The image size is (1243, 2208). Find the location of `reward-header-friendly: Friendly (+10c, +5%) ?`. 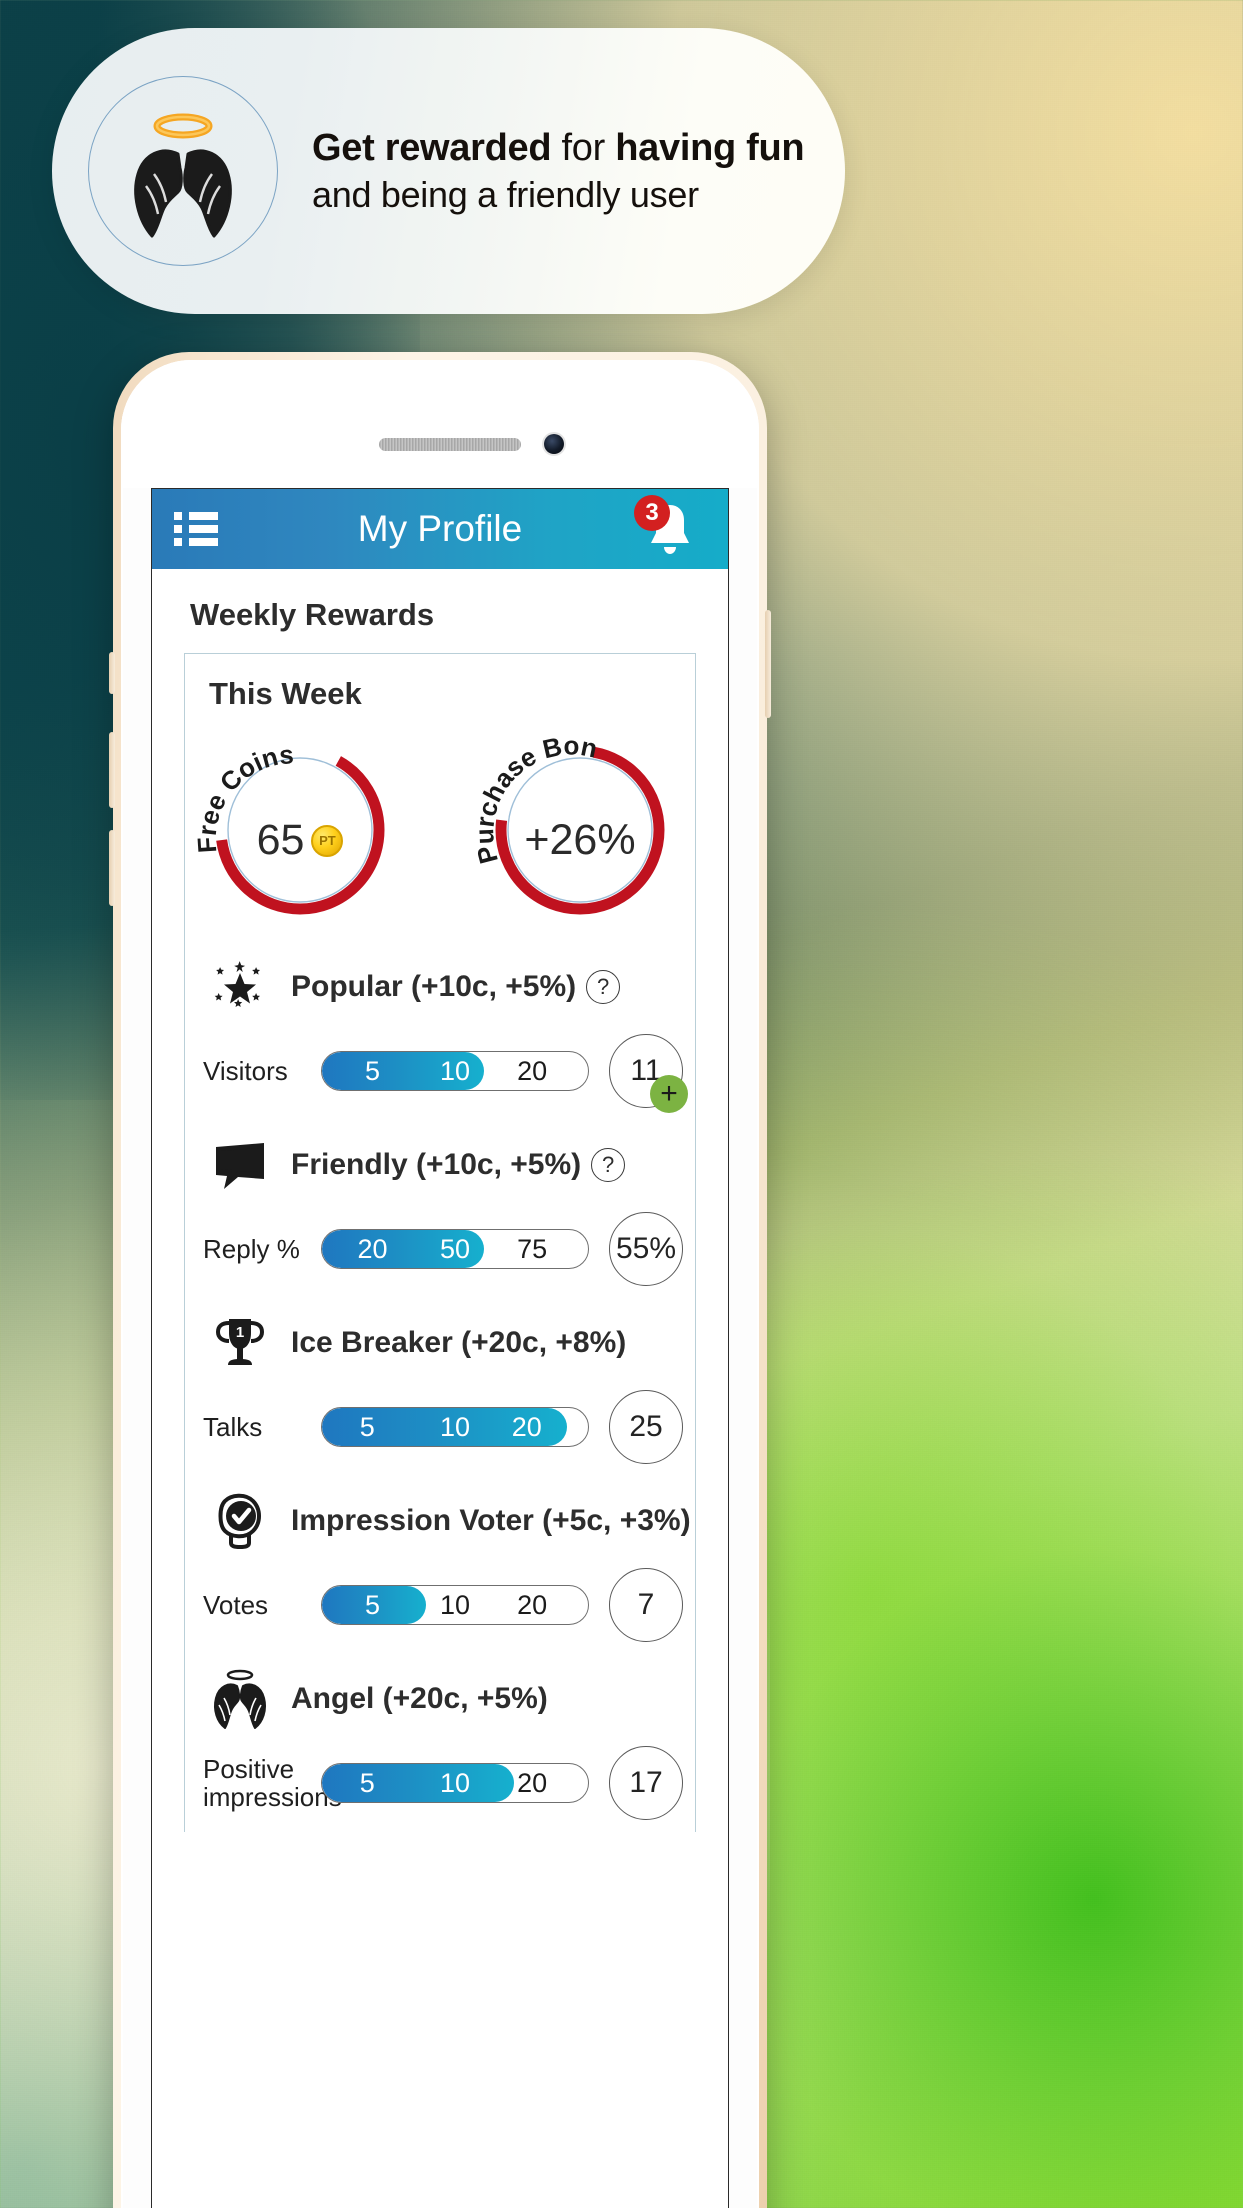

reward-header-friendly: Friendly (+10c, +5%) ? is located at coordinates (440, 1165).